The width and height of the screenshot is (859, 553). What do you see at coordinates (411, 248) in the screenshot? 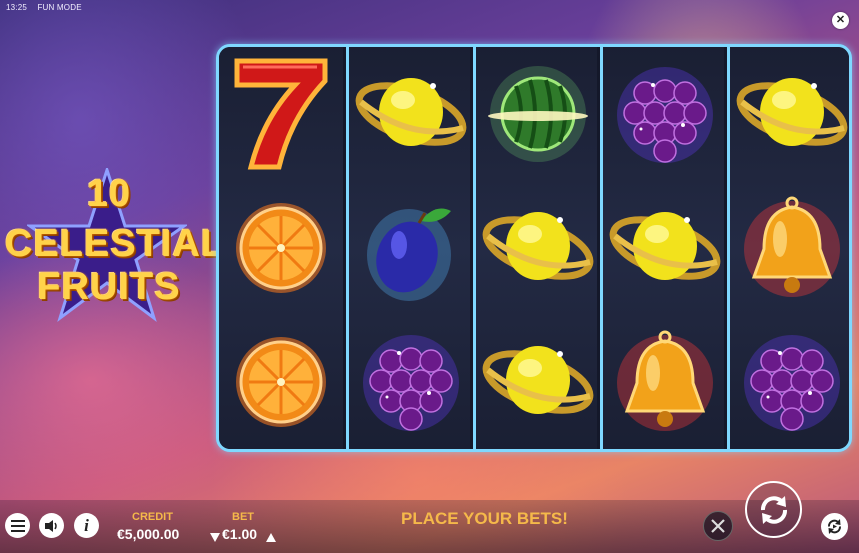
I see `plum-symbol` at bounding box center [411, 248].